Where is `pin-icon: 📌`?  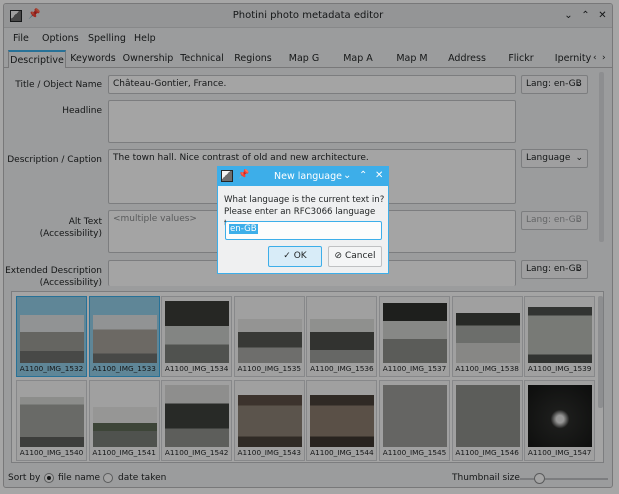
pin-icon: 📌 is located at coordinates (243, 175).